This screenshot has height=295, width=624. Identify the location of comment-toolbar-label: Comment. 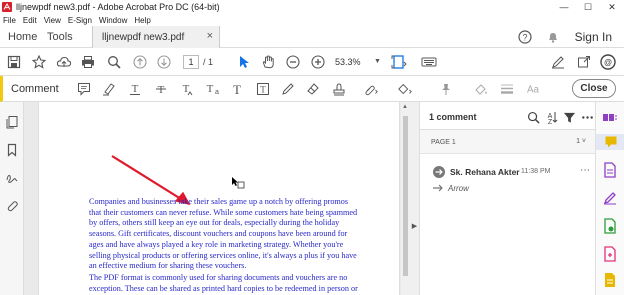
(35, 89).